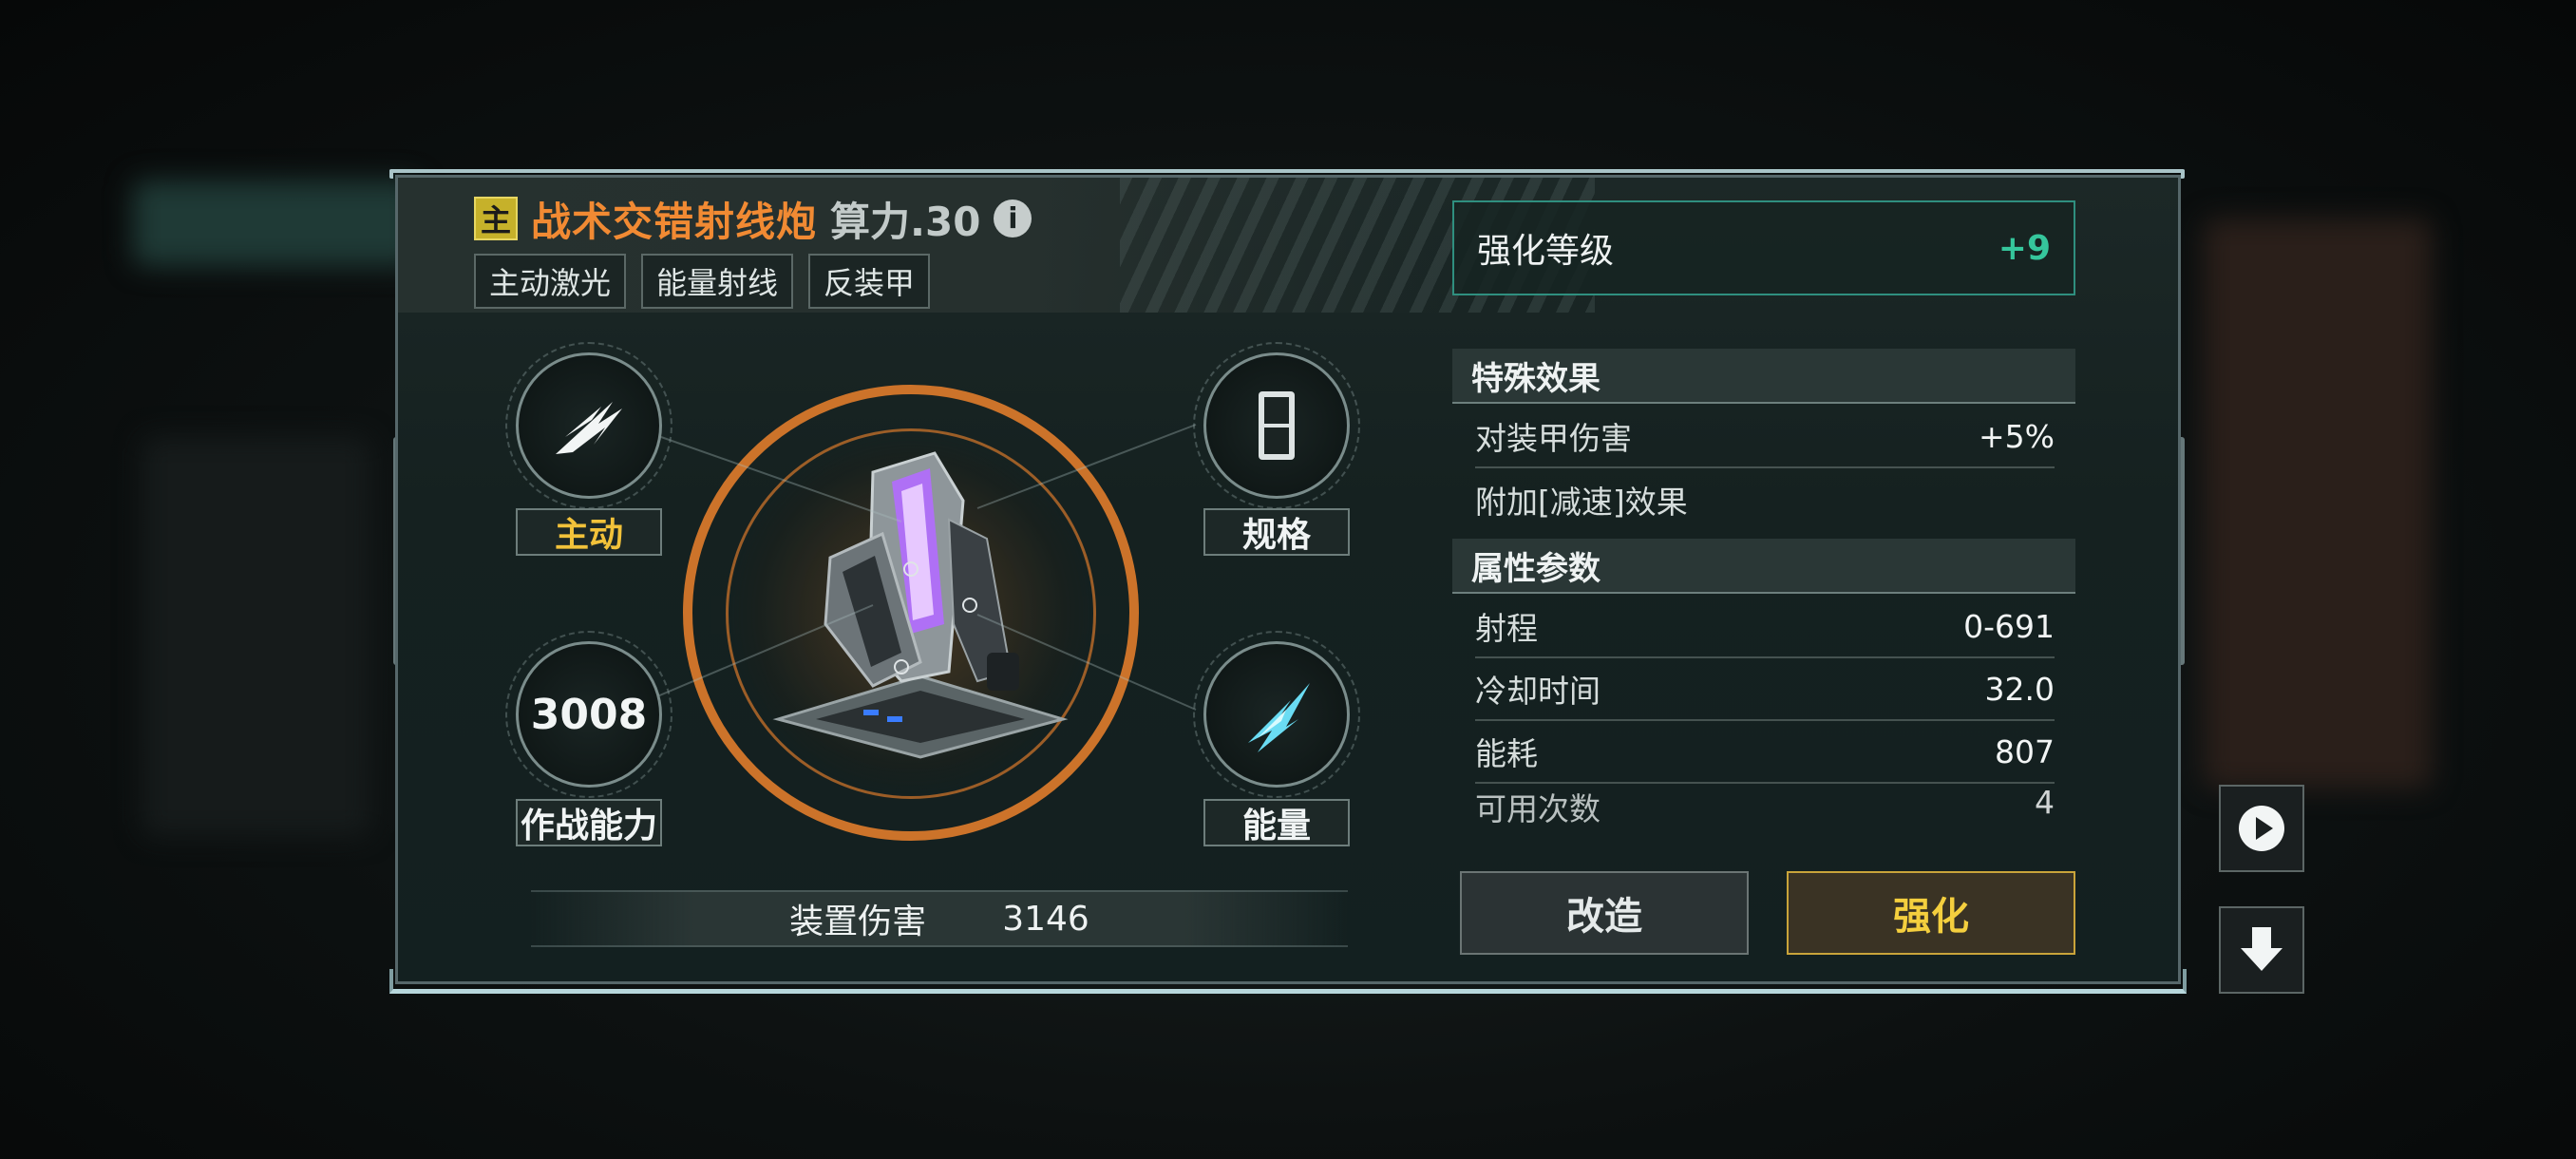 The width and height of the screenshot is (2576, 1159). What do you see at coordinates (939, 918) in the screenshot?
I see `device-damage-bar: 装置伤害 3146` at bounding box center [939, 918].